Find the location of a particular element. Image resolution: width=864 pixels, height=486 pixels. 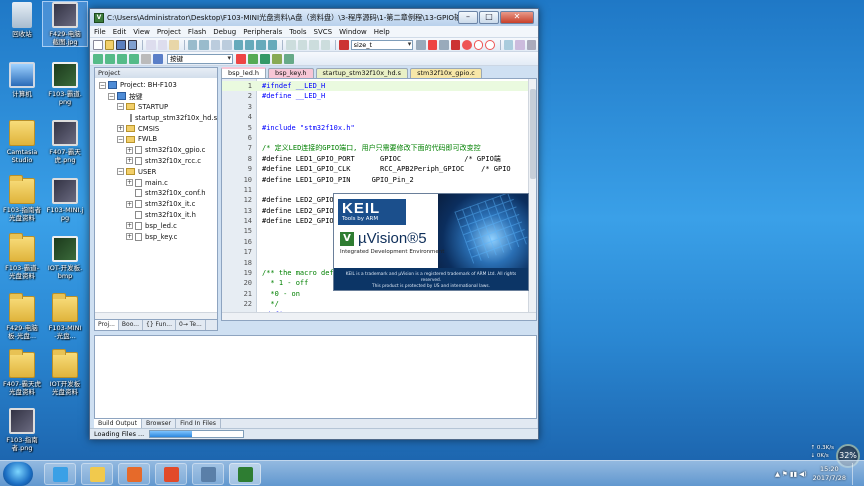

editor-tab: bsp_key.h is located at coordinates (291, 73).